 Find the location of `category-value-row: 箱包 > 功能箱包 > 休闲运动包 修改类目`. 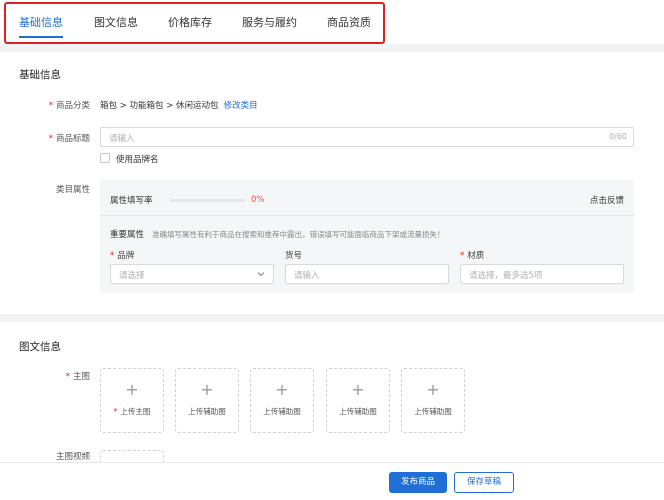

category-value-row: 箱包 > 功能箱包 > 休闲运动包 修改类目 is located at coordinates (179, 105).